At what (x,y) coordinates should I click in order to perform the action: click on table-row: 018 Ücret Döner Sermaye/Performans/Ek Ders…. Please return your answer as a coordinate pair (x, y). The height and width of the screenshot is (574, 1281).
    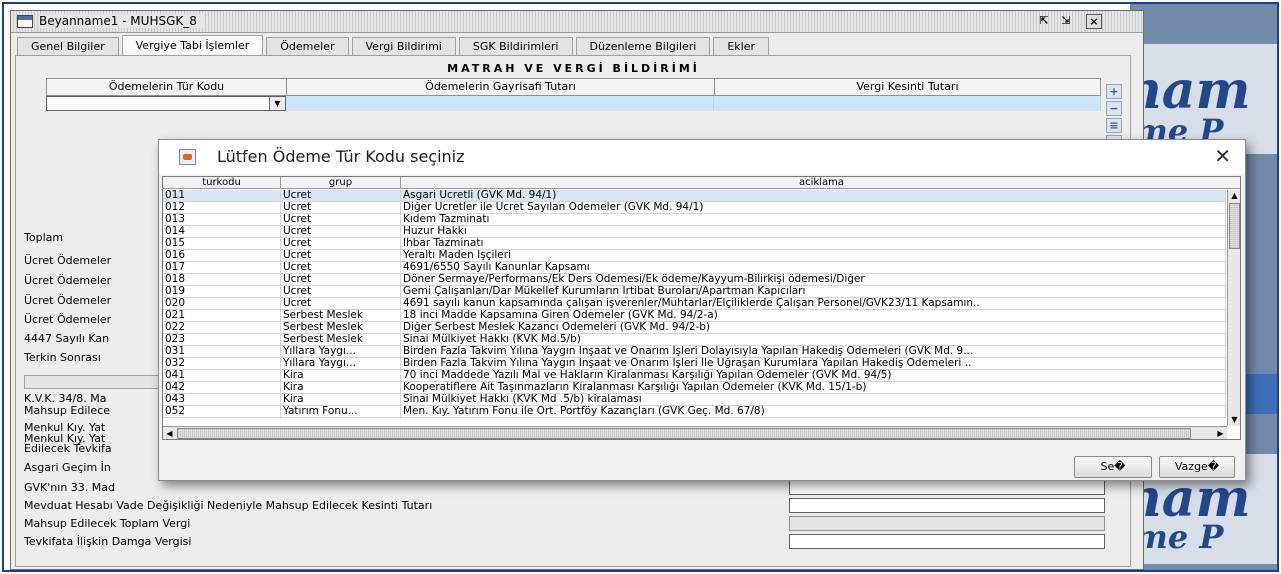
    Looking at the image, I should click on (694, 280).